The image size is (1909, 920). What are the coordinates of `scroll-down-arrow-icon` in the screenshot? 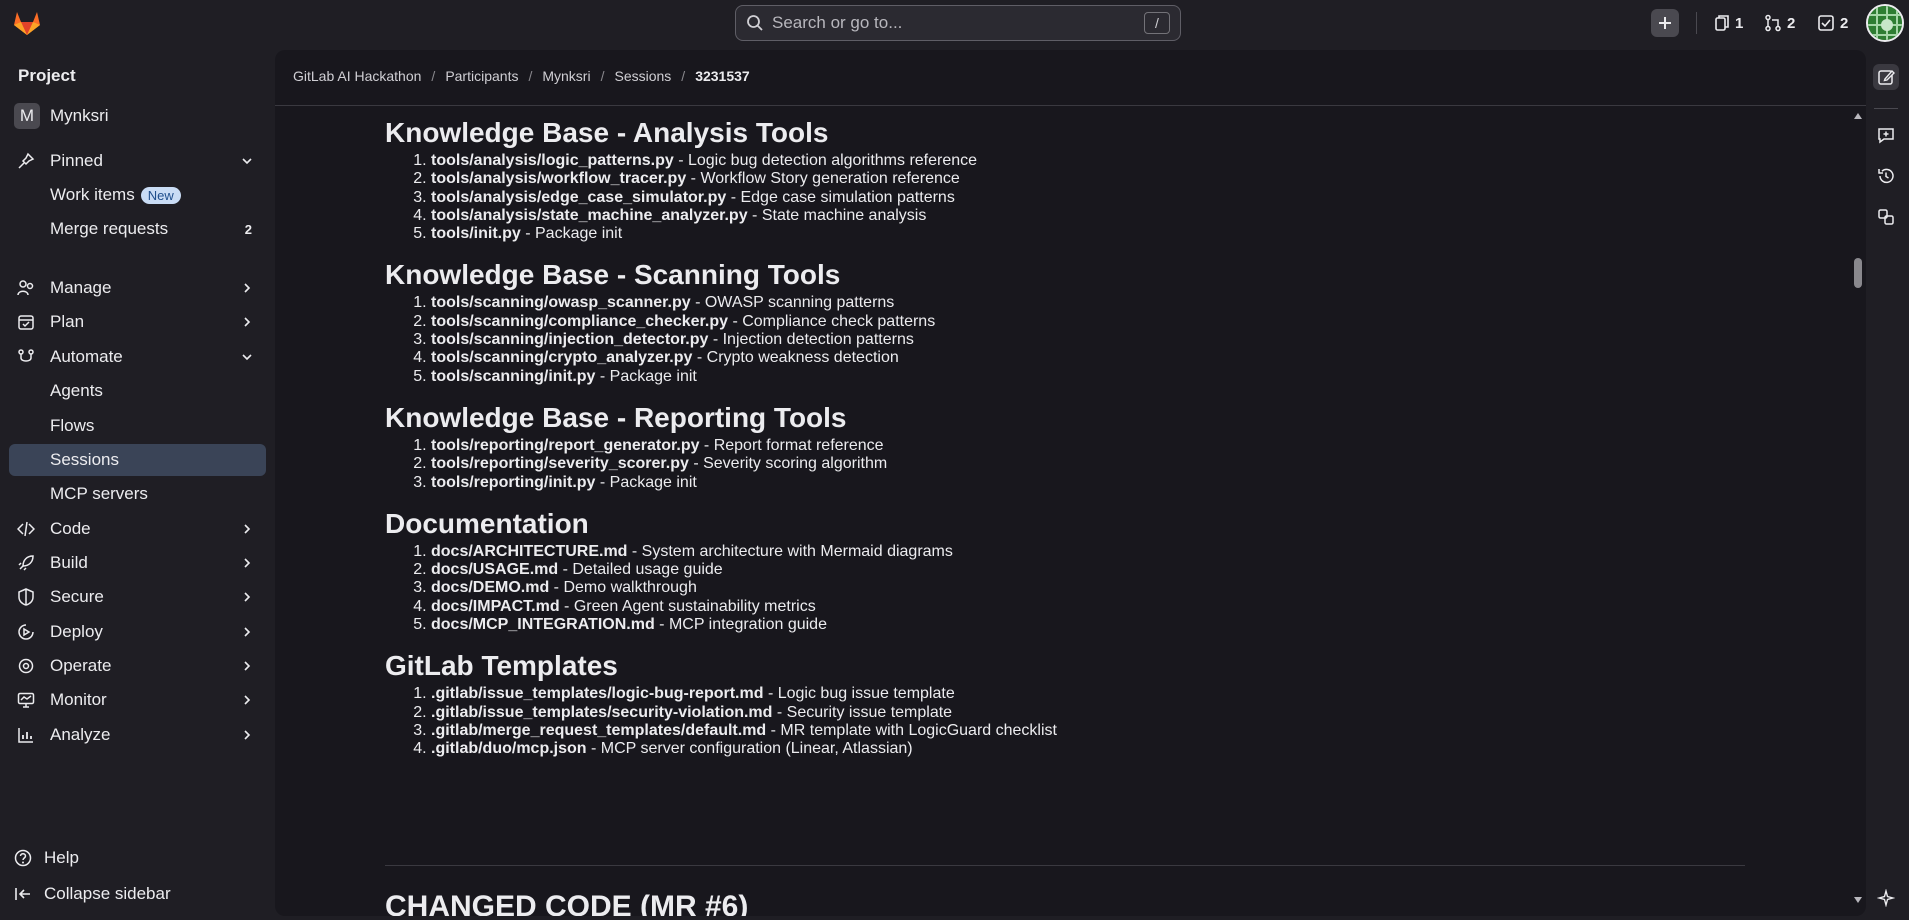 It's located at (1858, 897).